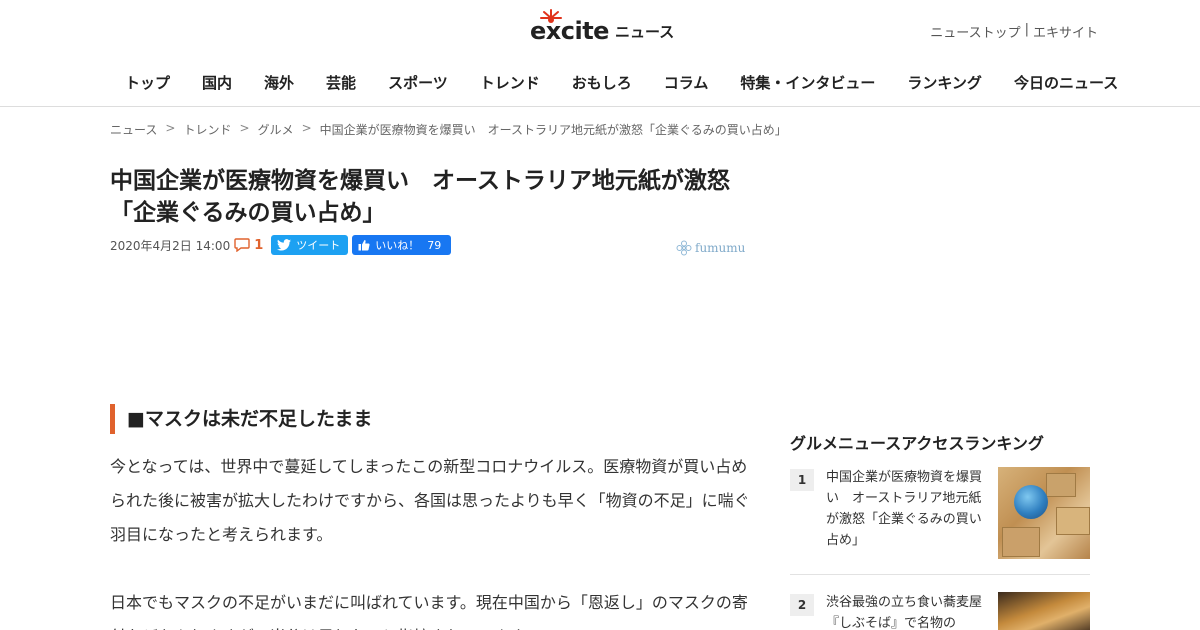 The width and height of the screenshot is (1200, 630). I want to click on nav-today: 今日のニュース, so click(1066, 82).